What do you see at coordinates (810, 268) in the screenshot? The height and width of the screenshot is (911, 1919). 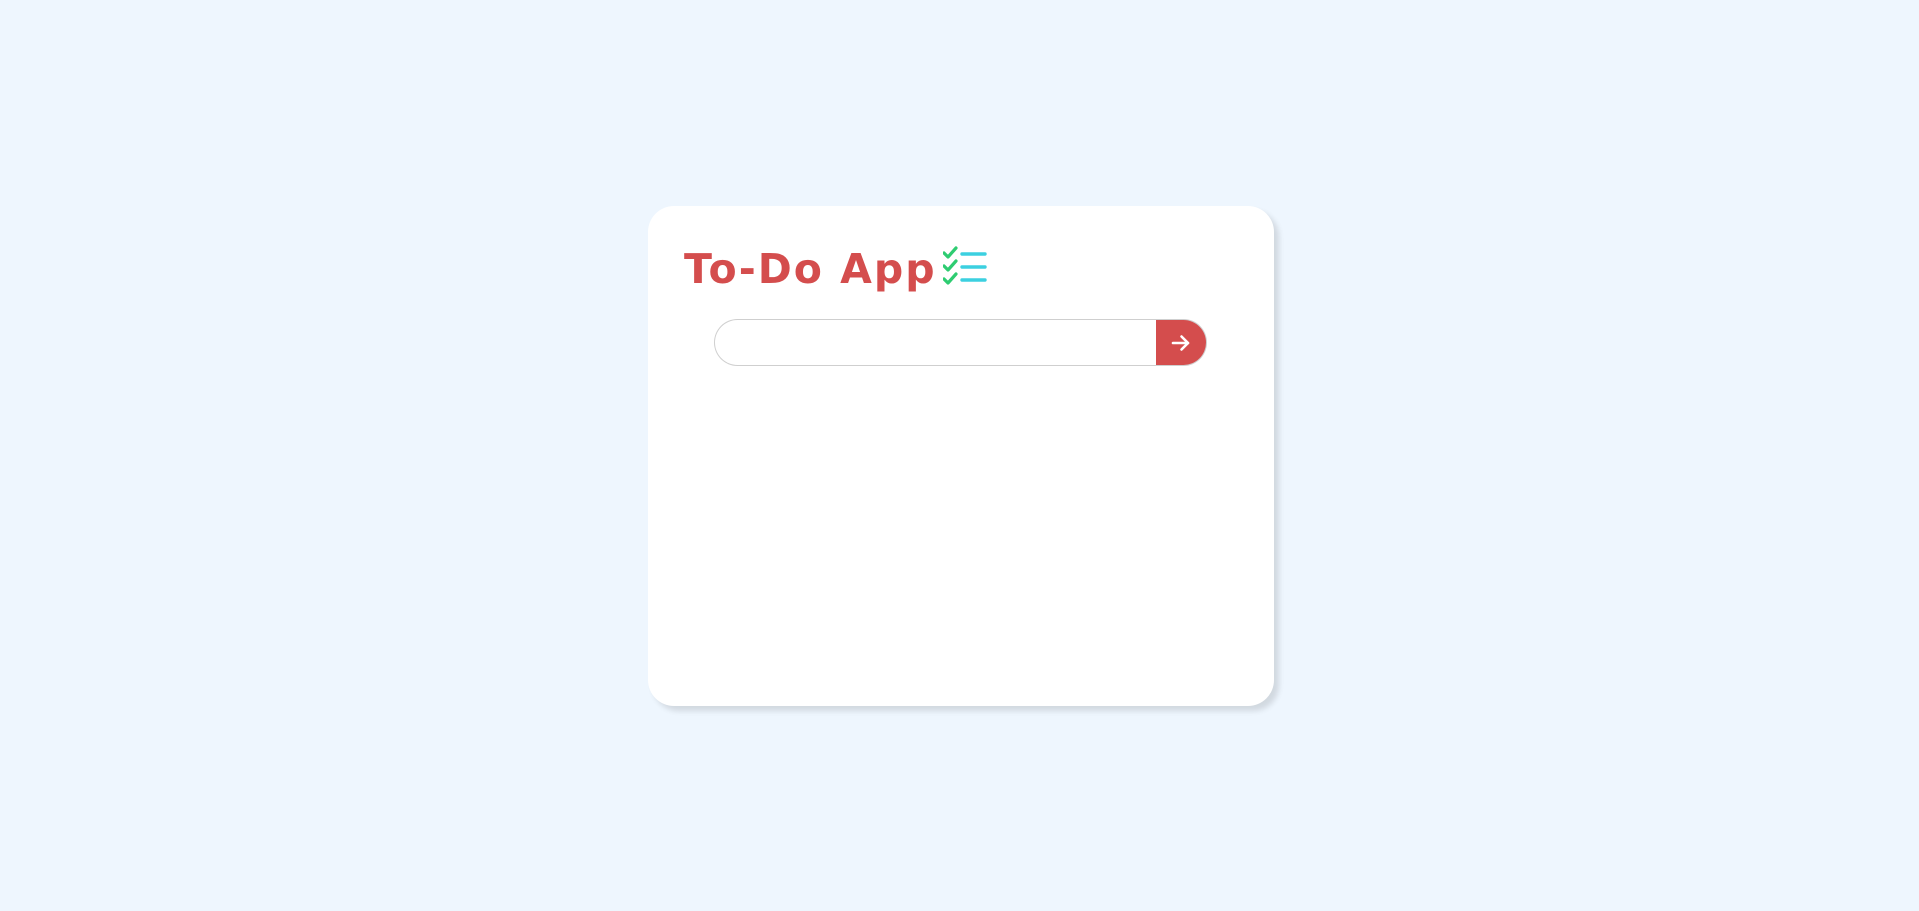 I see `app-title: To-Do App` at bounding box center [810, 268].